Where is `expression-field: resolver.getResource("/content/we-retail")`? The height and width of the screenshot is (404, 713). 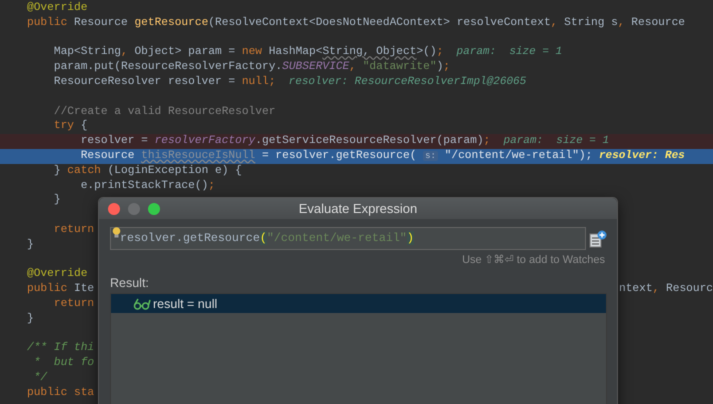
expression-field: resolver.getResource("/content/we-retail") is located at coordinates (348, 238).